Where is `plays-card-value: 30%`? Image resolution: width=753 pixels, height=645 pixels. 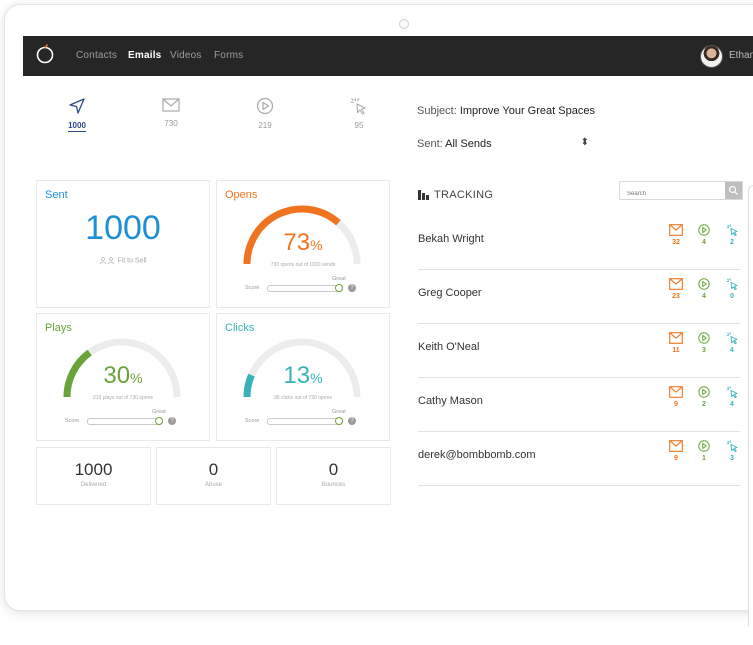 plays-card-value: 30% is located at coordinates (123, 375).